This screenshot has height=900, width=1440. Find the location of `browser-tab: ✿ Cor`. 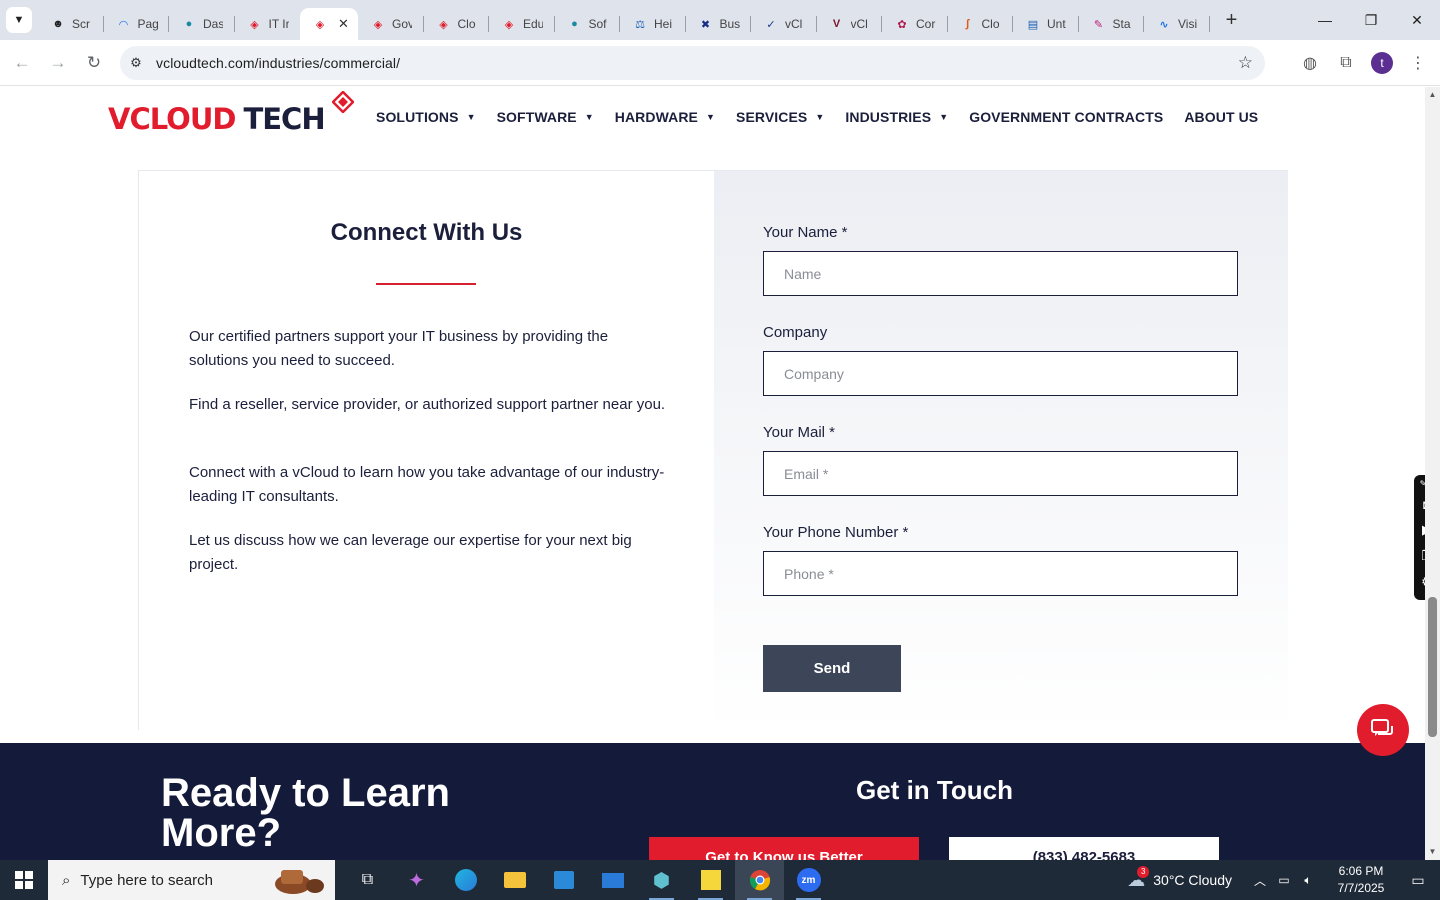

browser-tab: ✿ Cor is located at coordinates (915, 24).